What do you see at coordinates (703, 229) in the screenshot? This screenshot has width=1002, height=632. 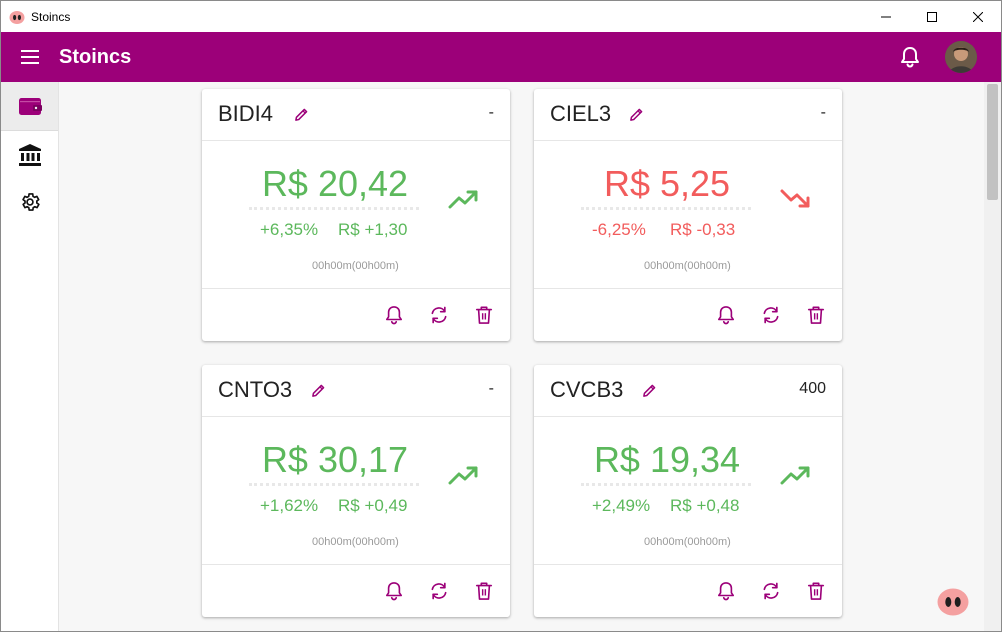 I see `stock-change-value: R$ -0,33` at bounding box center [703, 229].